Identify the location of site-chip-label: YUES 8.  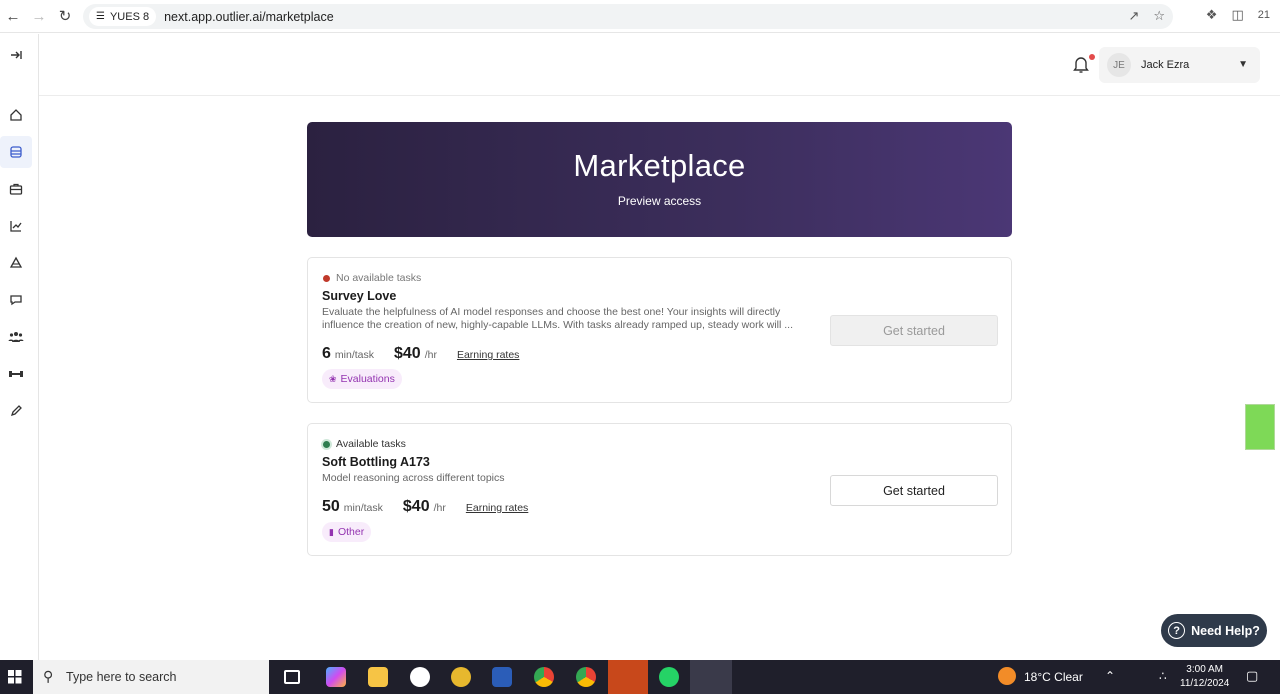
(129, 16).